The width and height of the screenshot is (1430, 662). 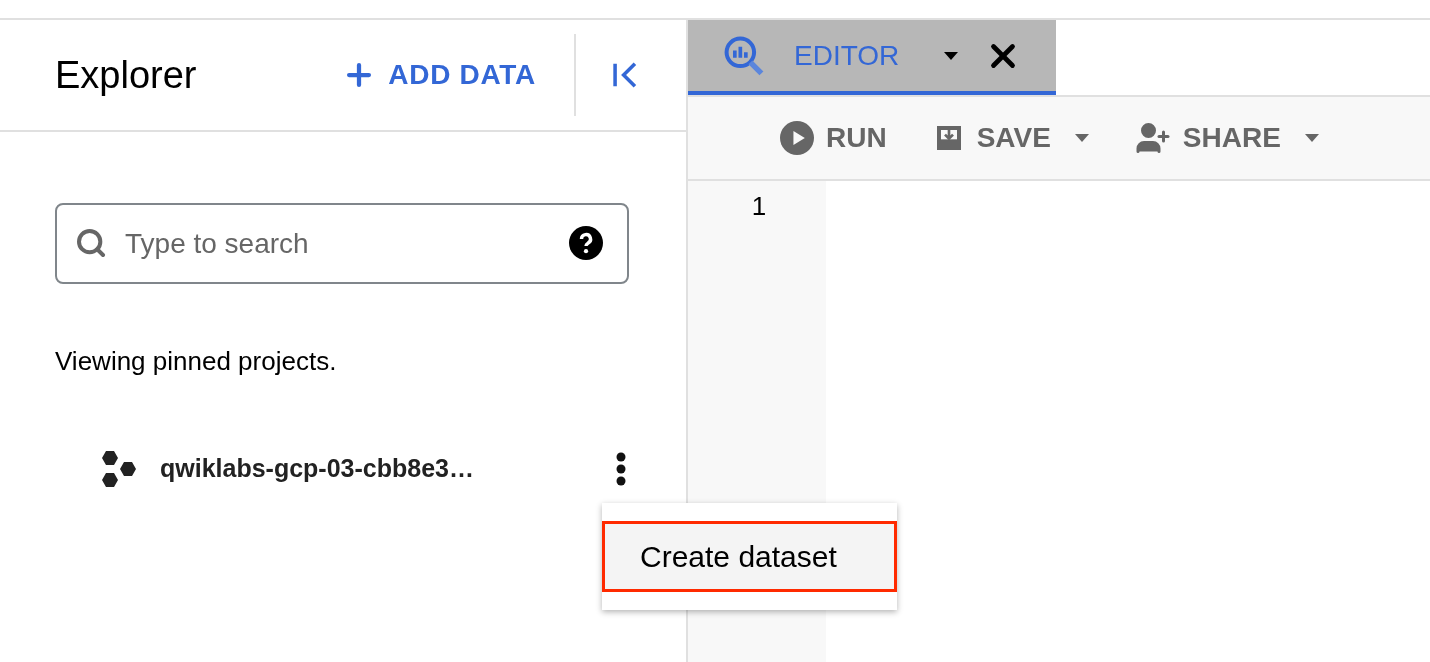 I want to click on panel-title: Explorer, so click(x=126, y=75).